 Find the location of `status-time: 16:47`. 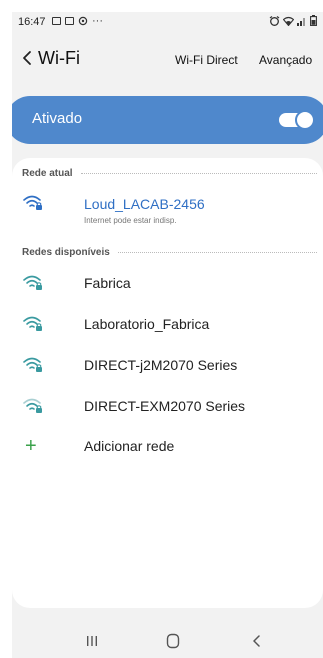

status-time: 16:47 is located at coordinates (32, 22).